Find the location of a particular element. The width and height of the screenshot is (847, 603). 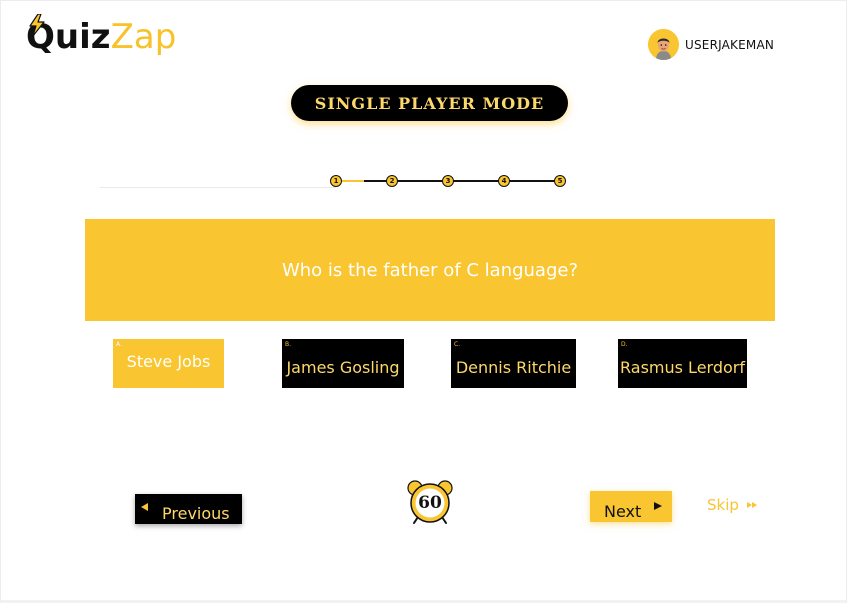

option-label: James Gosling is located at coordinates (343, 367).